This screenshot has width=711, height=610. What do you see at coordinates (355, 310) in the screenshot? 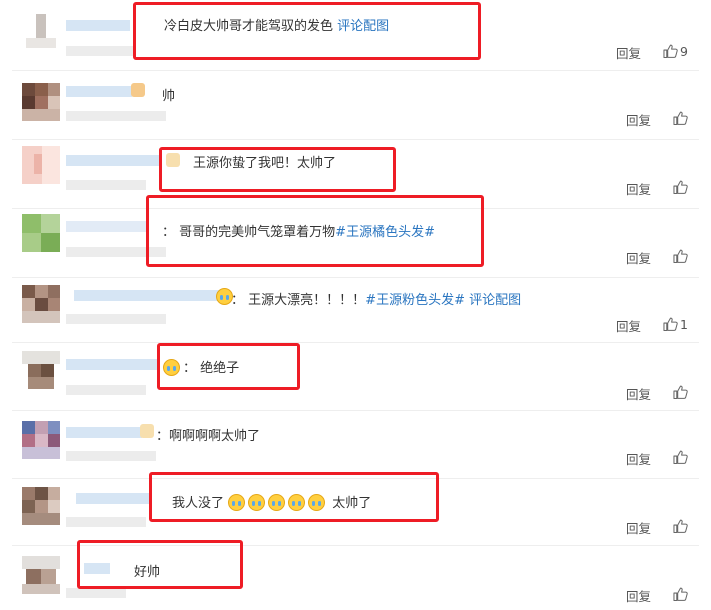
I see `comment-item: ： 王源大漂亮！！！！#王源粉色头发# 评论配图 回复 1` at bounding box center [355, 310].